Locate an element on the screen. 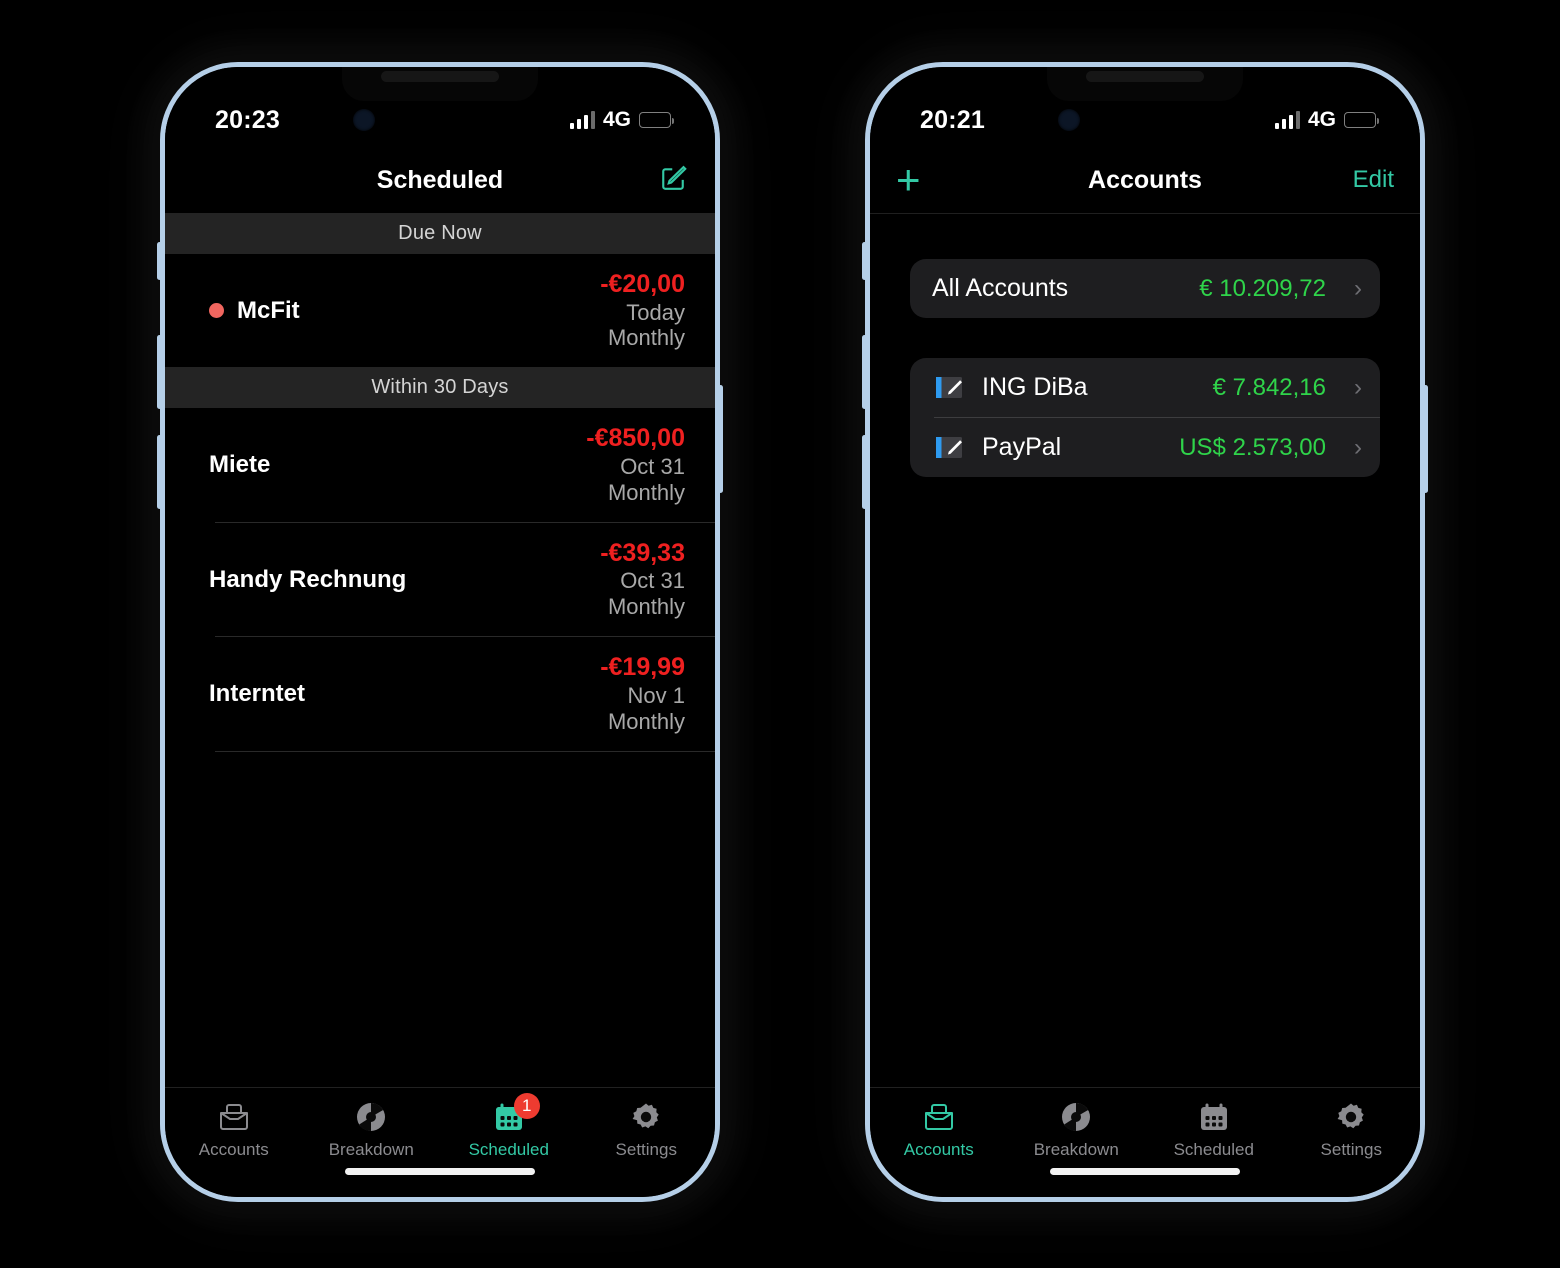 The height and width of the screenshot is (1268, 1560). scheduled-item-date: Today is located at coordinates (655, 312).